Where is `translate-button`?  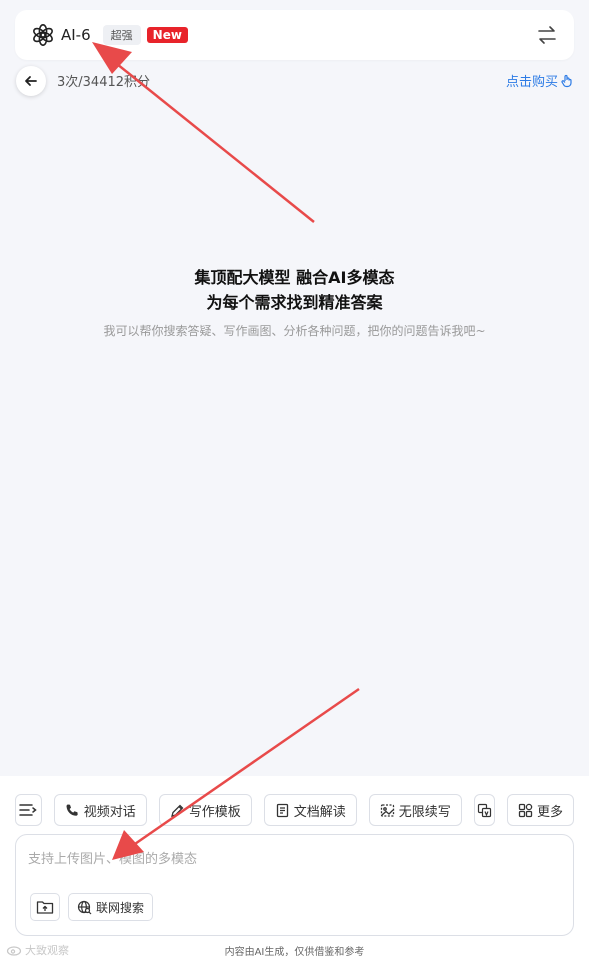
translate-button is located at coordinates (484, 810).